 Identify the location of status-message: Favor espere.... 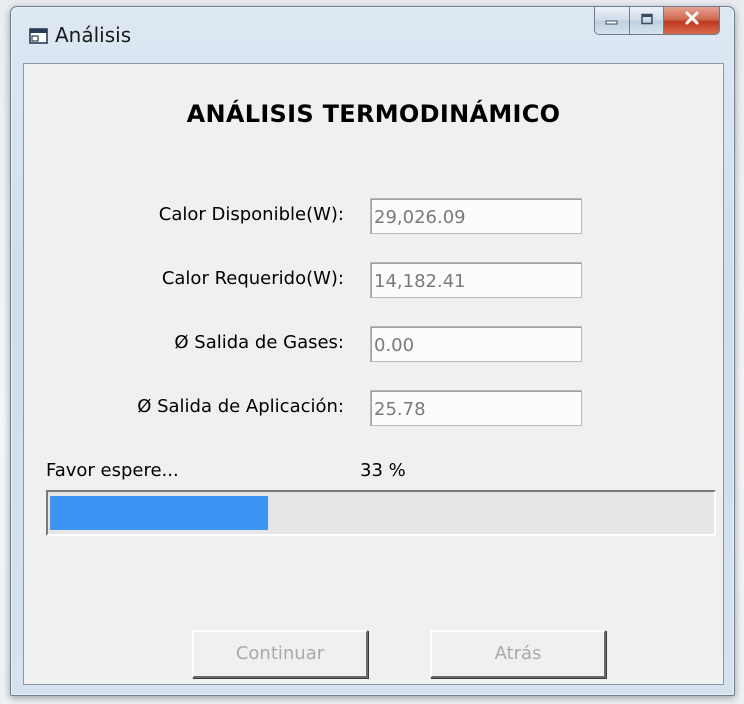
(112, 470).